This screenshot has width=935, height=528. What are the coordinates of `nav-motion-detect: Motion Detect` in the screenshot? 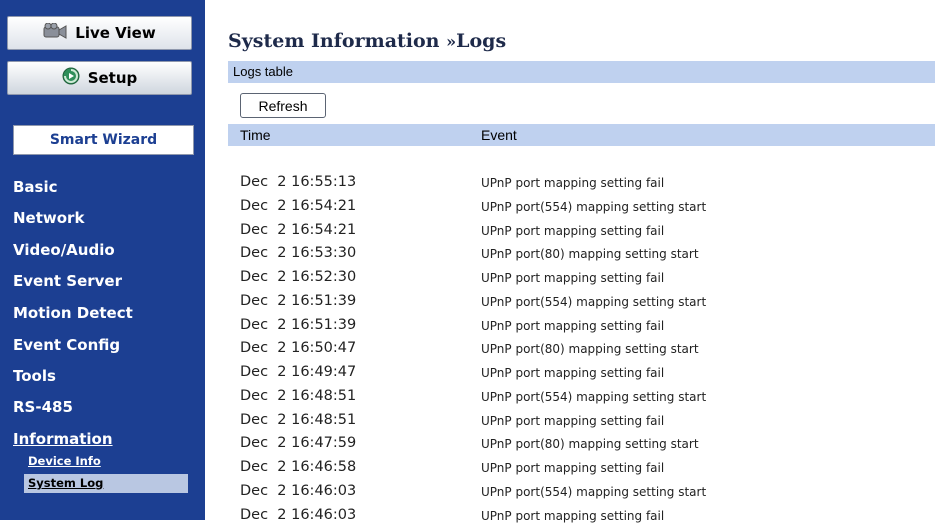 It's located at (73, 313).